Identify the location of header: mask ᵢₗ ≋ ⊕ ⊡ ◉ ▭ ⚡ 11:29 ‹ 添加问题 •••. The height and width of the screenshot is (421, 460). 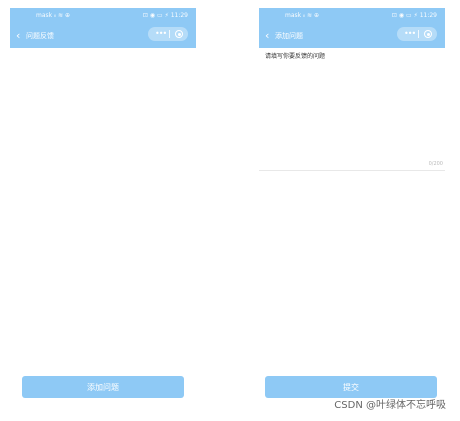
(352, 28).